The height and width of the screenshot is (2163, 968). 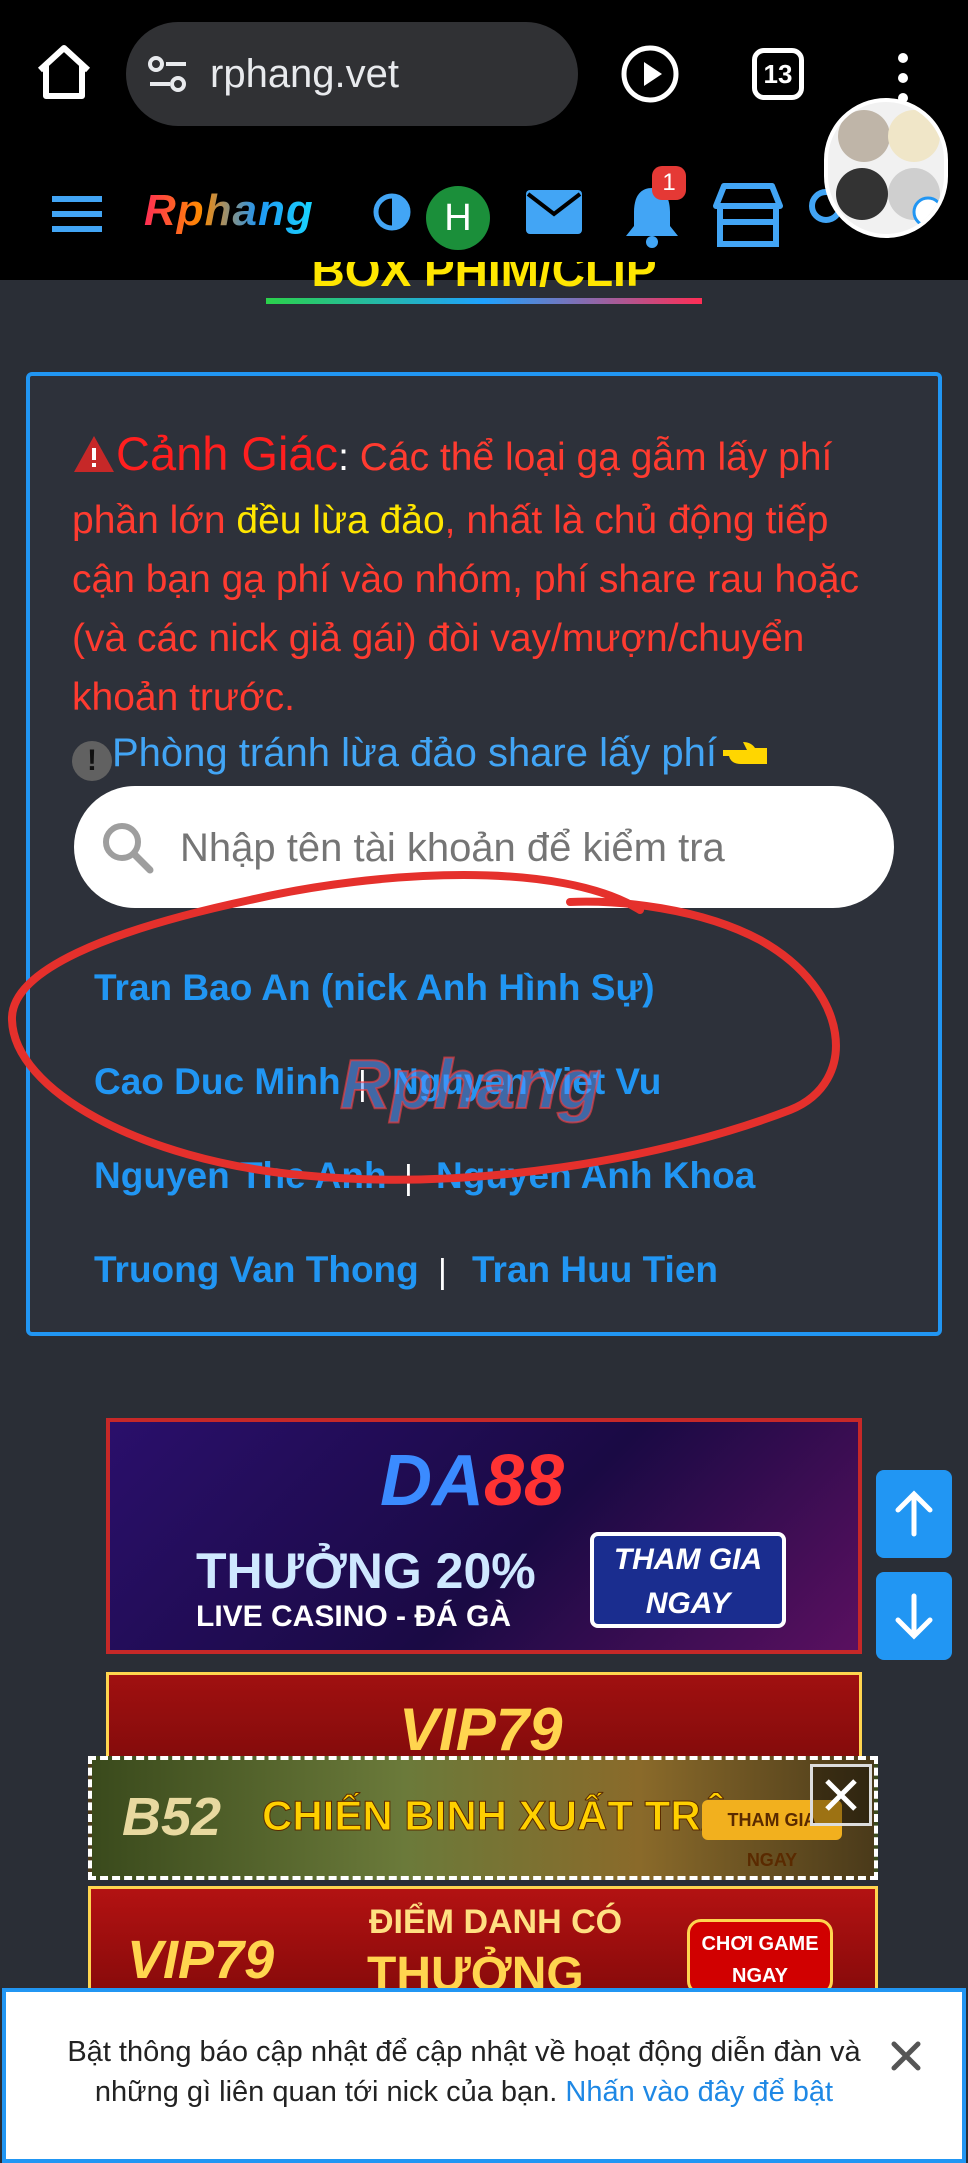 I want to click on pointing-hand-icon, so click(x=745, y=755).